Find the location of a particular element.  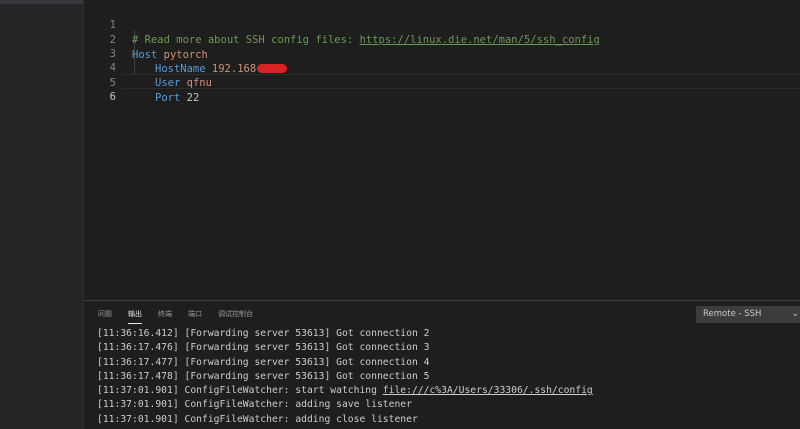

code-line: 3 HostName 192.168 is located at coordinates (442, 53).